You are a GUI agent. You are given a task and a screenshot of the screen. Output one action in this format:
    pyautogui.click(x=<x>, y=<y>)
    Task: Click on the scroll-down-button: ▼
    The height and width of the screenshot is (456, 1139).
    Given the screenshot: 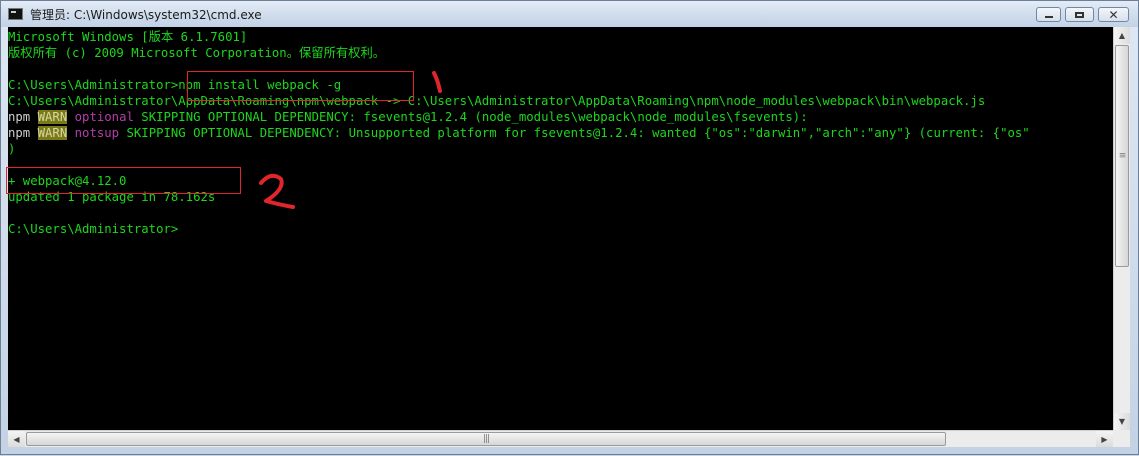 What is the action you would take?
    pyautogui.click(x=1122, y=421)
    